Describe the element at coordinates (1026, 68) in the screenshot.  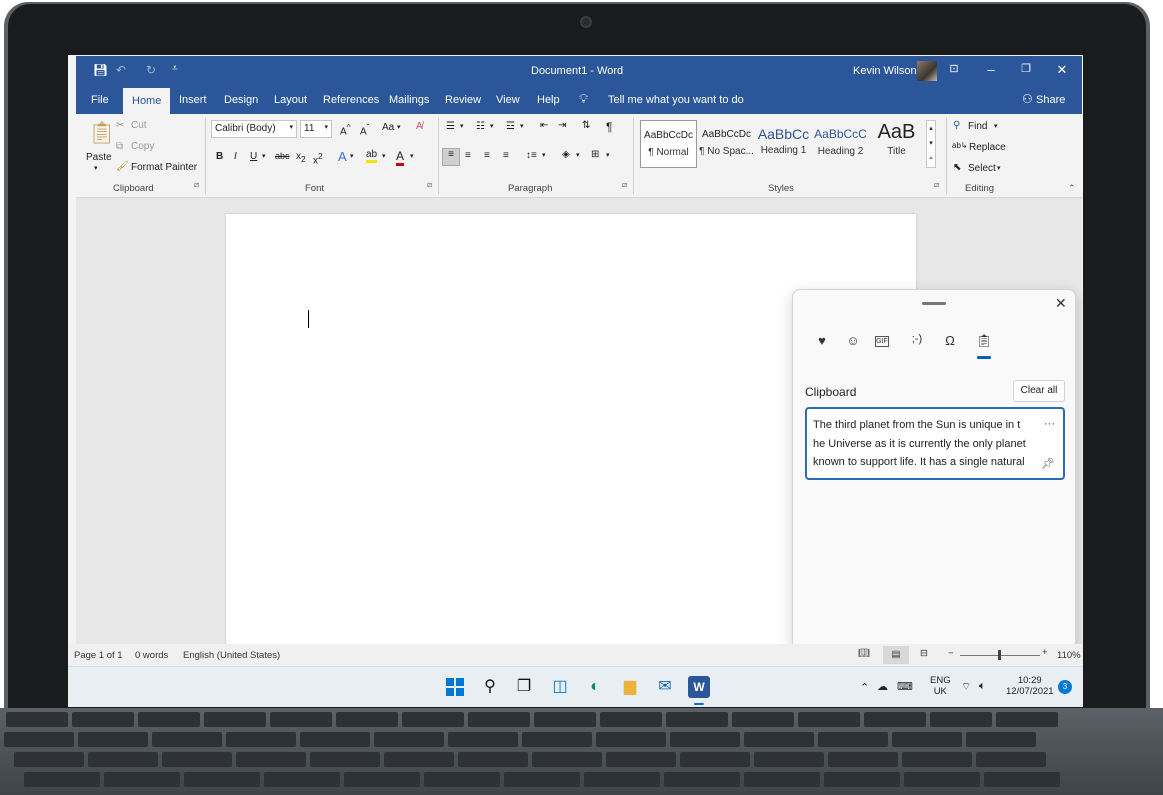
I see `restore-icon: ❐` at that location.